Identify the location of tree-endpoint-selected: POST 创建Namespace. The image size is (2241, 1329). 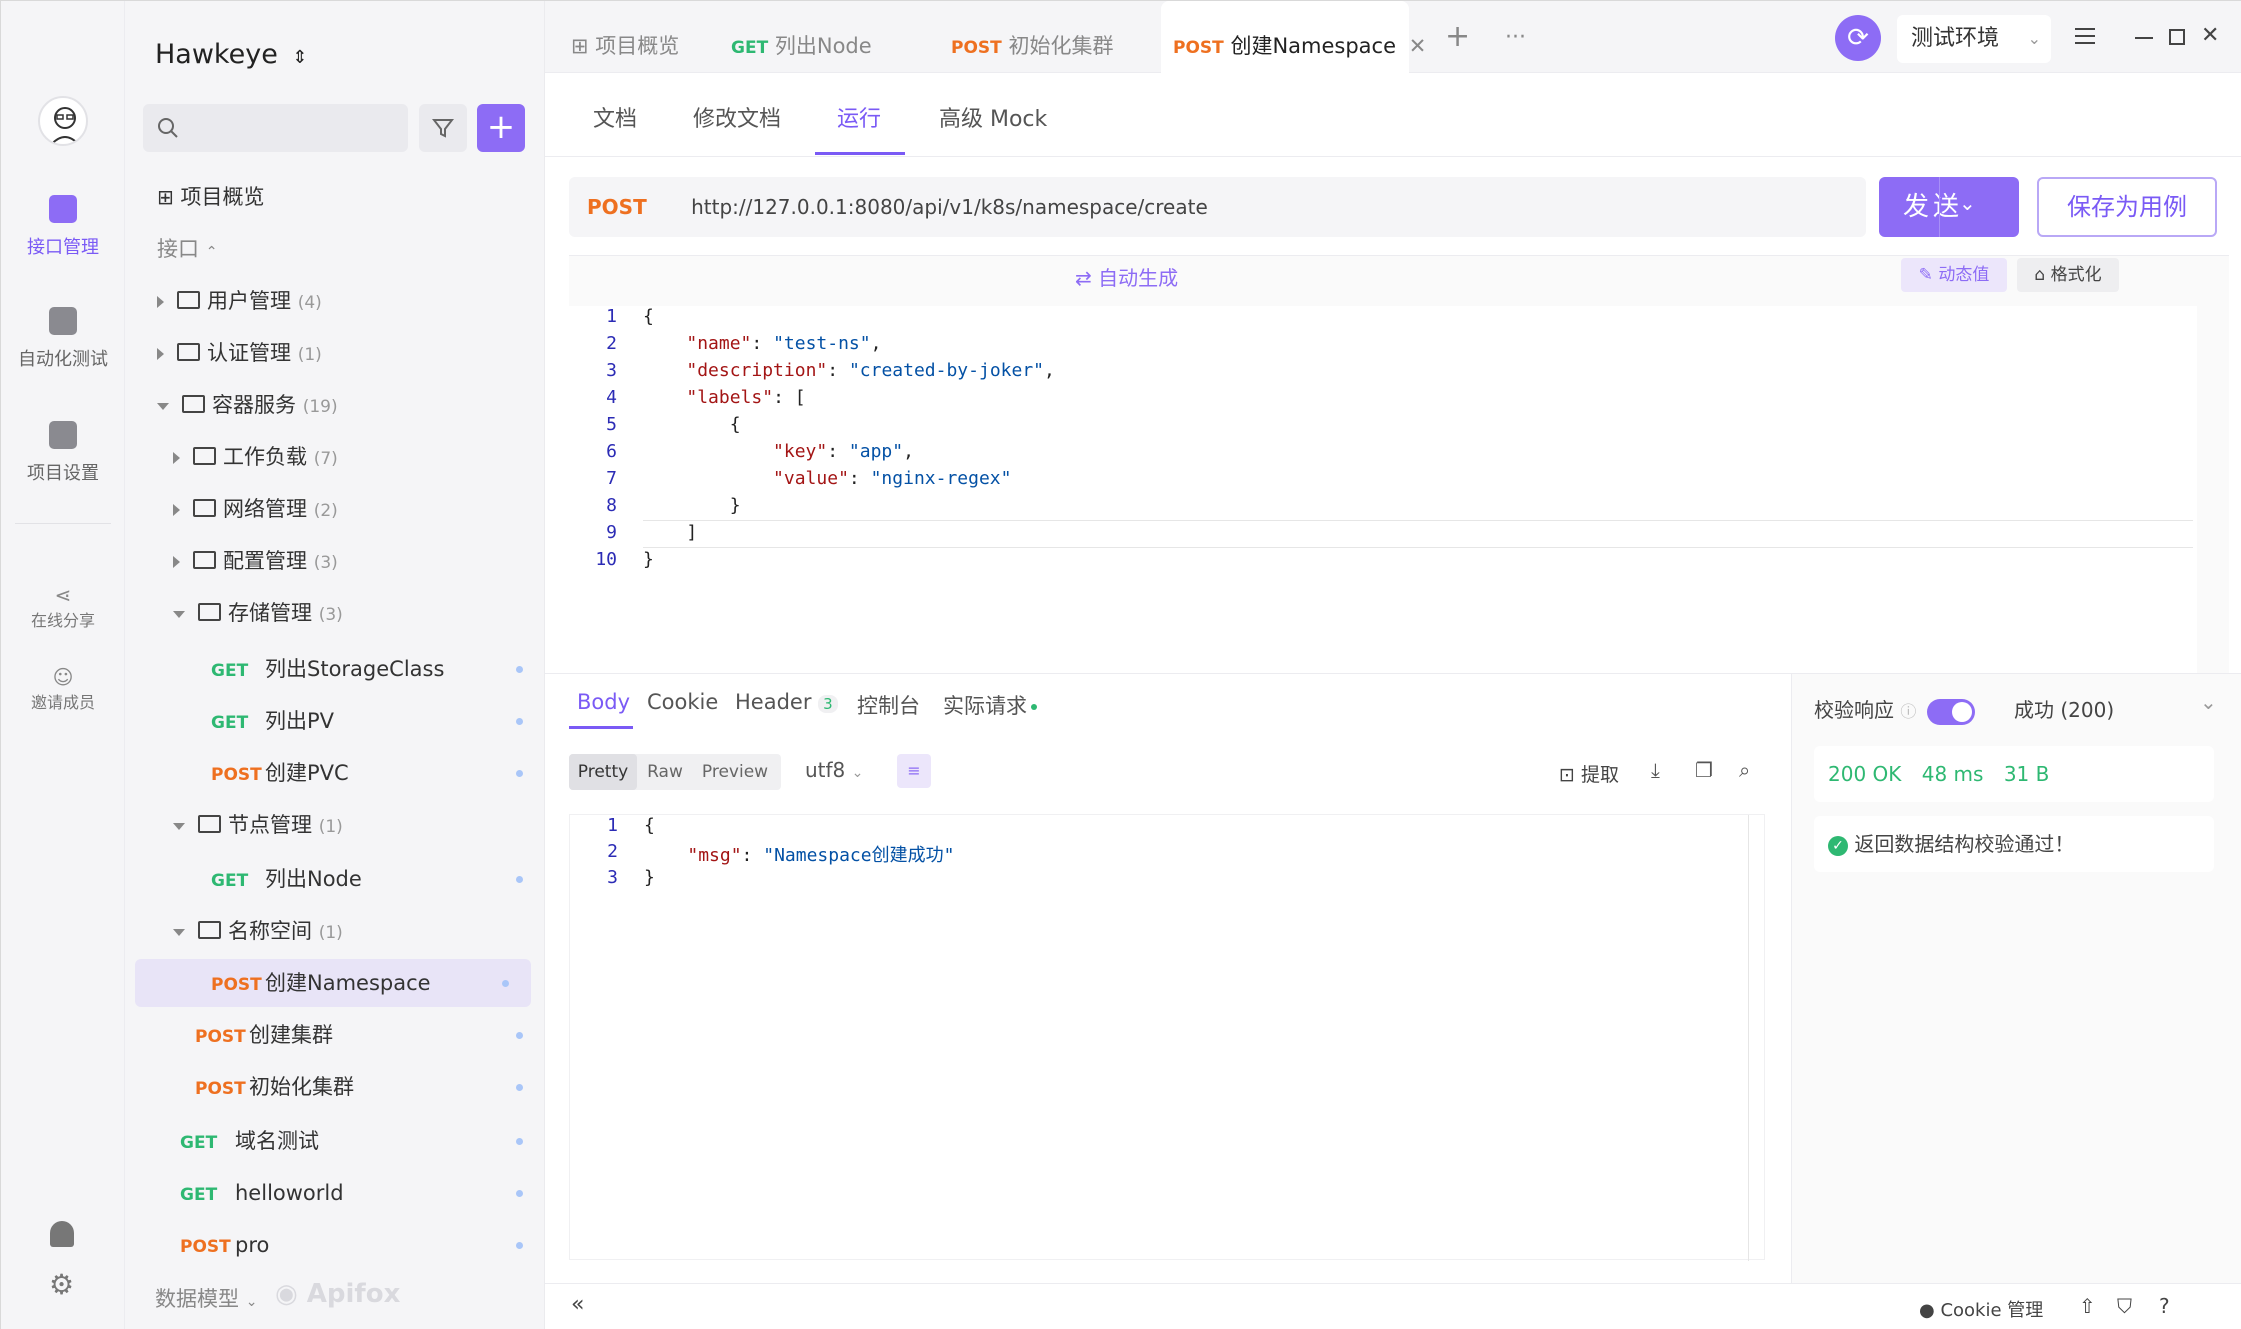
(333, 983).